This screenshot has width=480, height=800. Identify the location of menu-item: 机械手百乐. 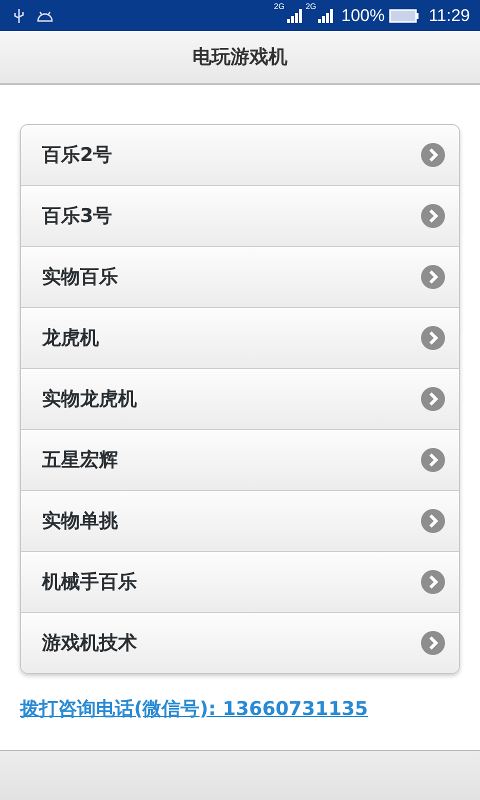
(240, 581).